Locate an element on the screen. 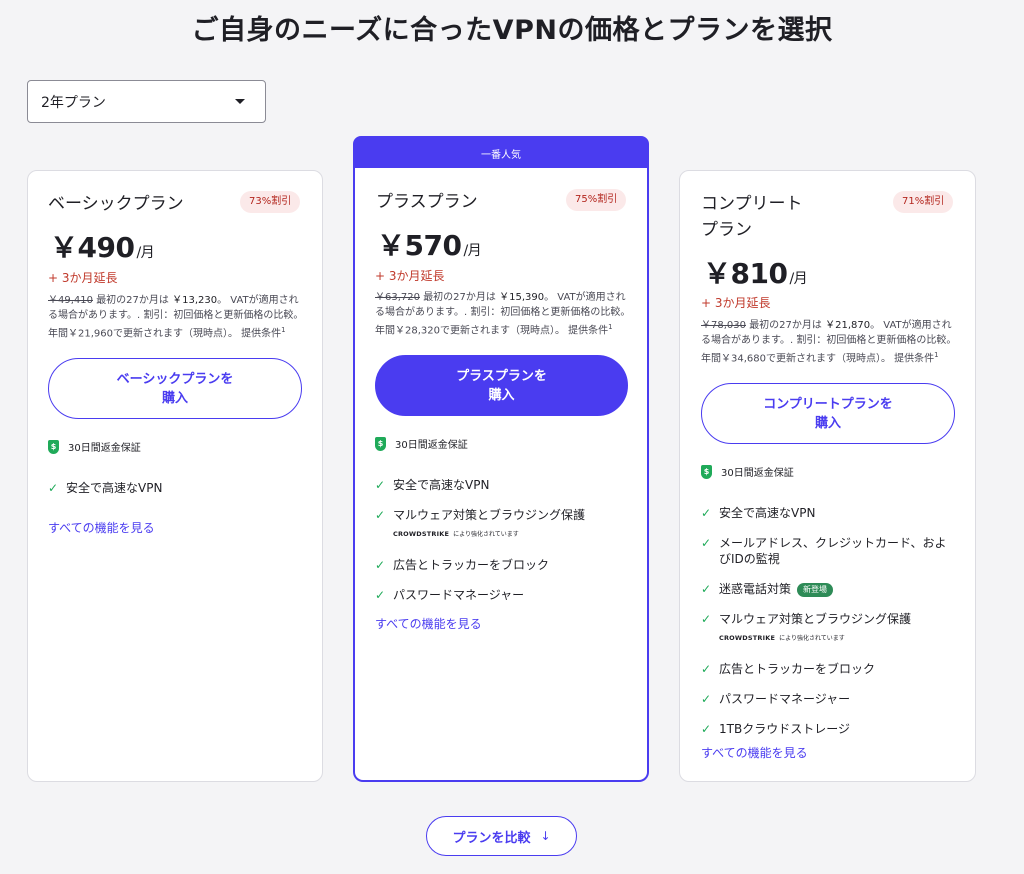 The width and height of the screenshot is (1024, 874). buy-complete-button: コンプリートプランを 購入 is located at coordinates (828, 413).